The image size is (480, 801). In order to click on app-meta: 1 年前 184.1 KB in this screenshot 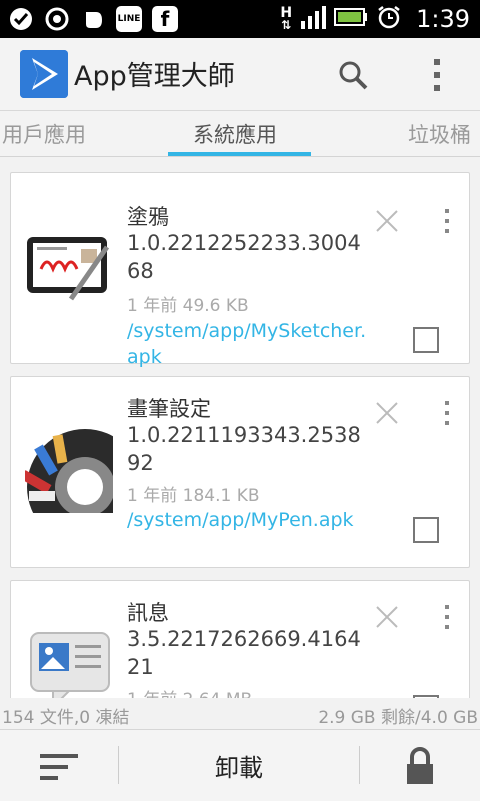, I will do `click(193, 496)`.